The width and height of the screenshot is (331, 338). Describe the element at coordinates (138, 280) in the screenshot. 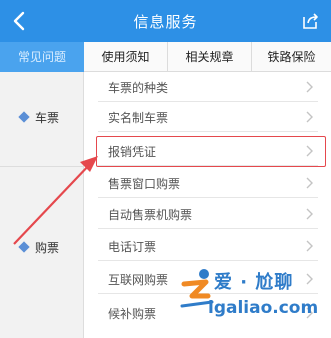

I see `item-label: 互联网购票` at that location.